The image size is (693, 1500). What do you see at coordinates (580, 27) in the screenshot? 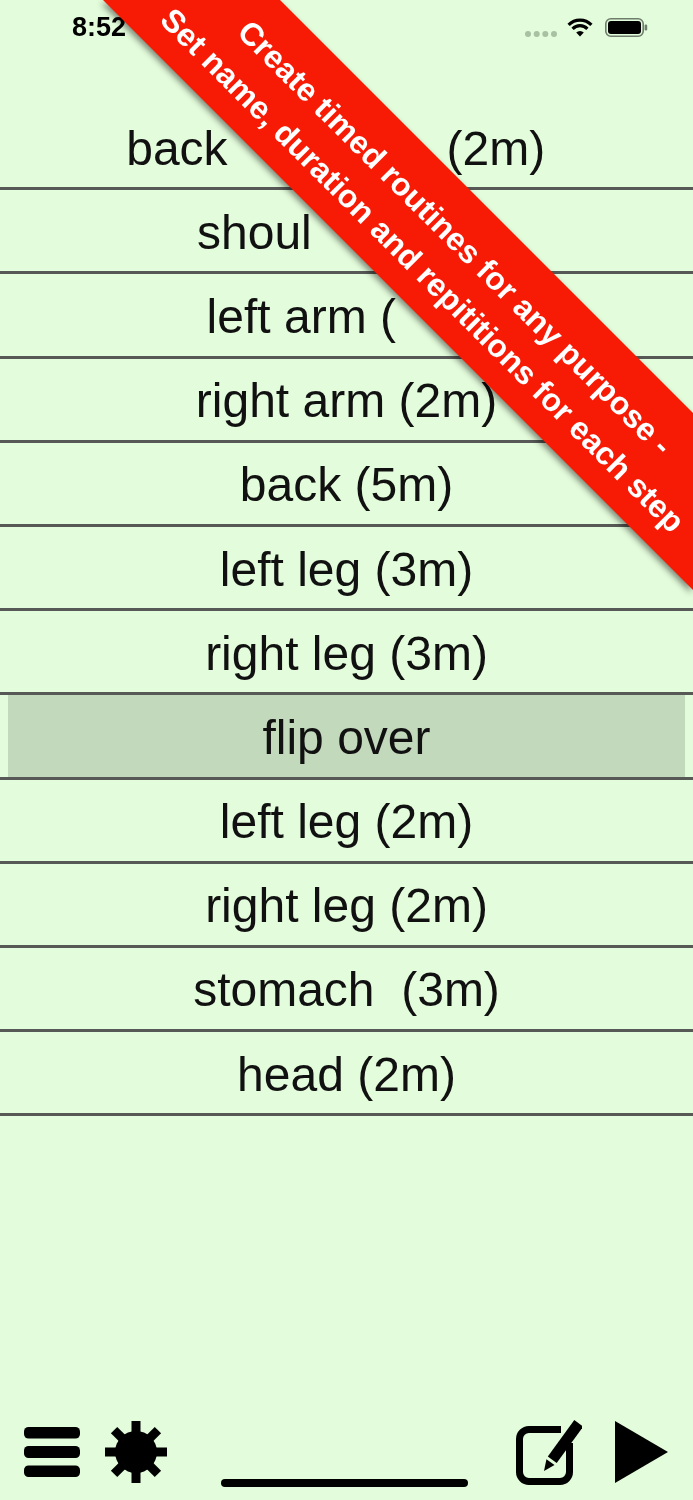
I see `wifi-icon` at bounding box center [580, 27].